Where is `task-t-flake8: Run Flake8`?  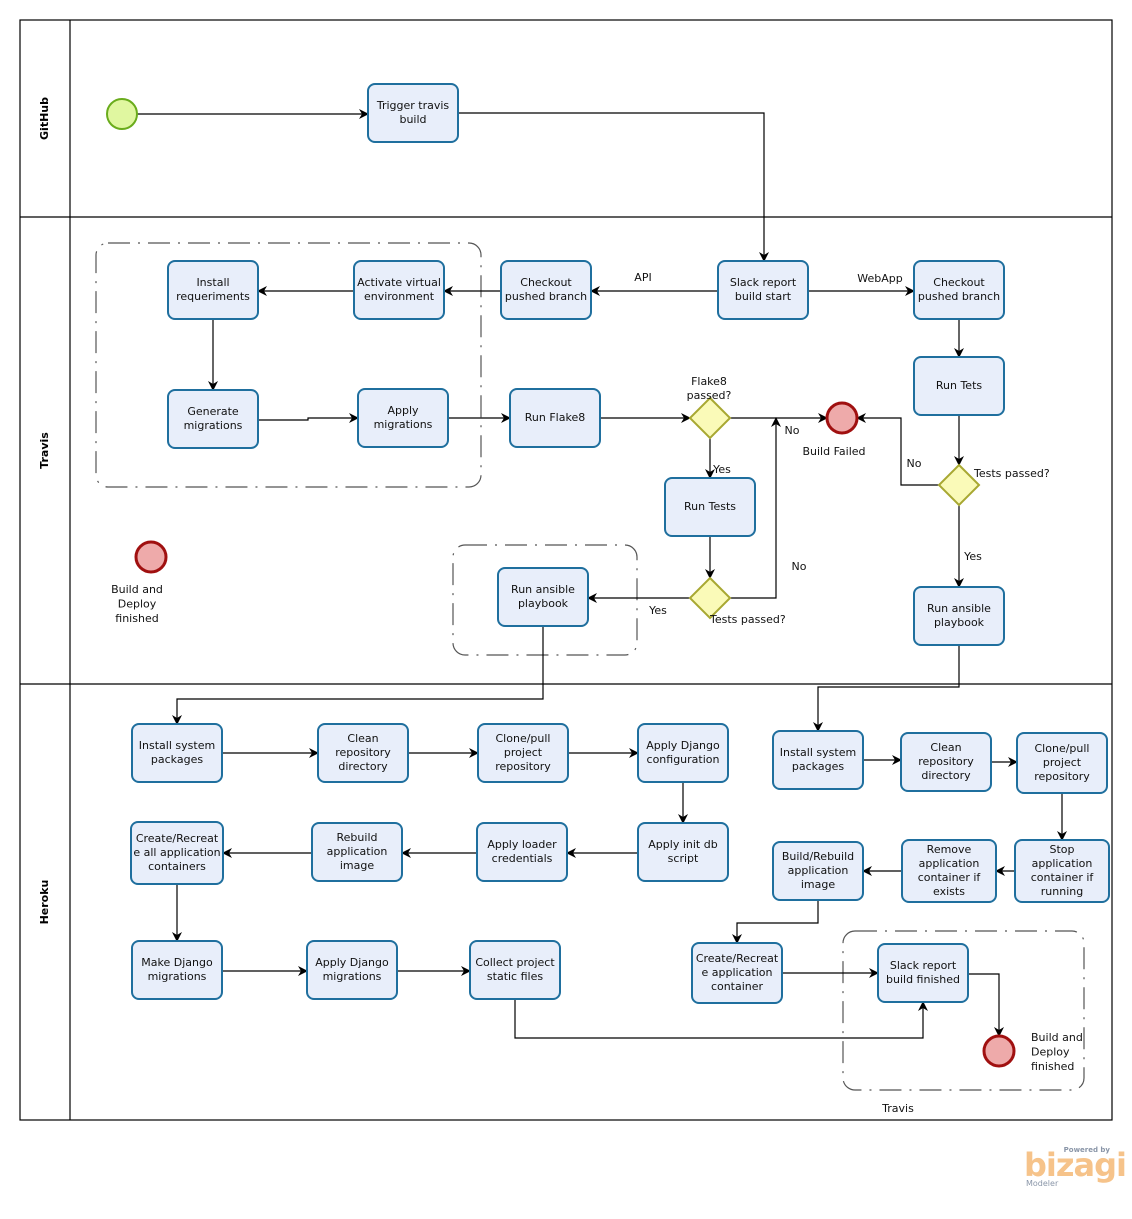
task-t-flake8: Run Flake8 is located at coordinates (555, 418).